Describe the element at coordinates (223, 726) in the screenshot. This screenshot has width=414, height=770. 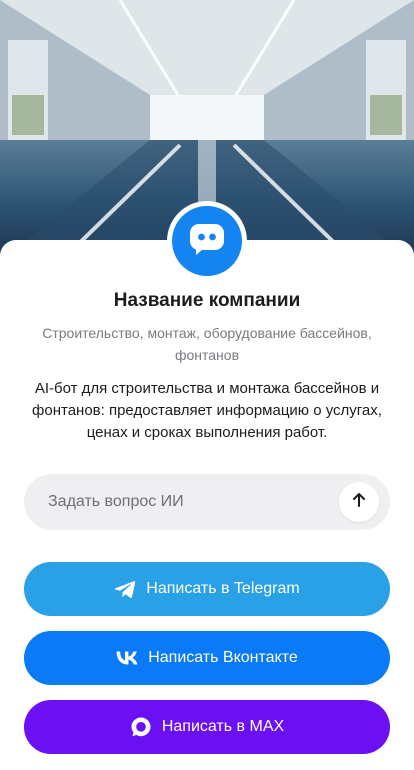
I see `max-button-label: Написать в MAX` at that location.